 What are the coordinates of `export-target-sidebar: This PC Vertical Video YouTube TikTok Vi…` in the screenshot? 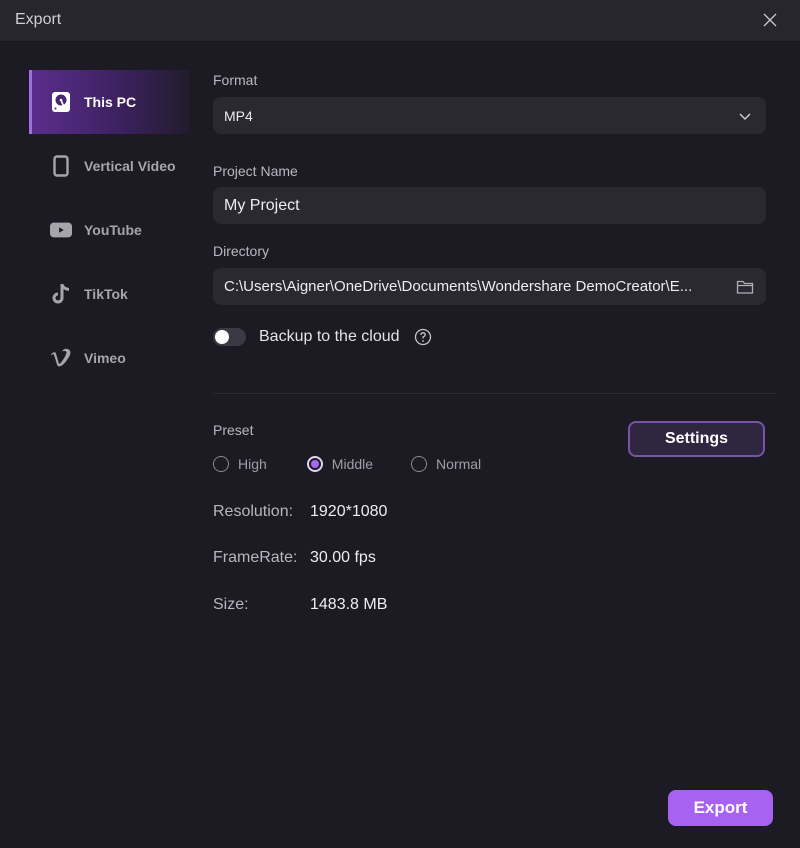 It's located at (109, 230).